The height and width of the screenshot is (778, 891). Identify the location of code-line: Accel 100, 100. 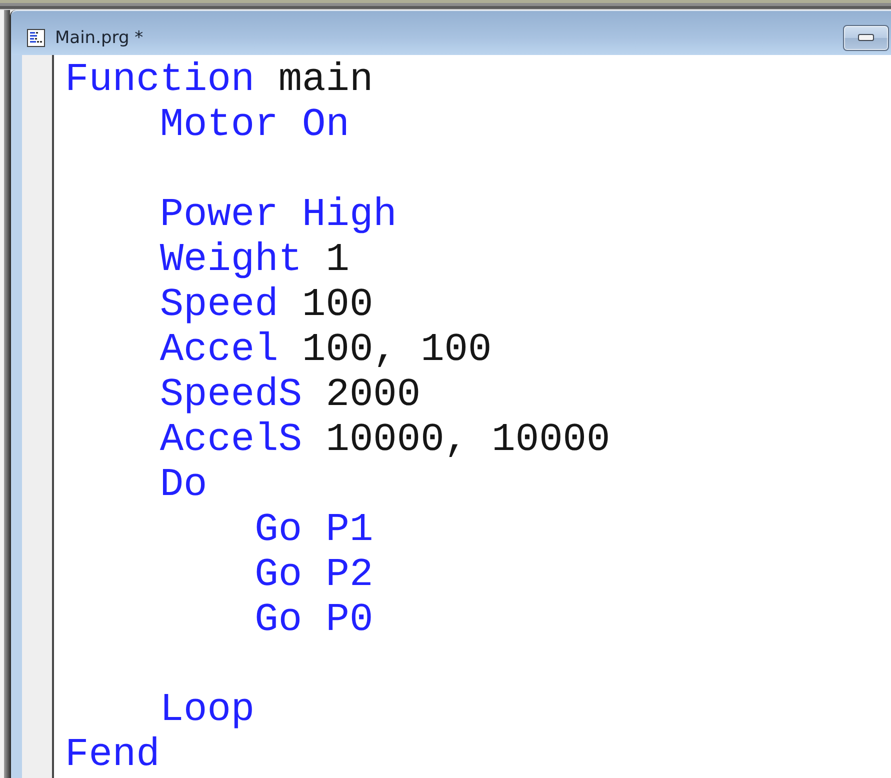
(326, 349).